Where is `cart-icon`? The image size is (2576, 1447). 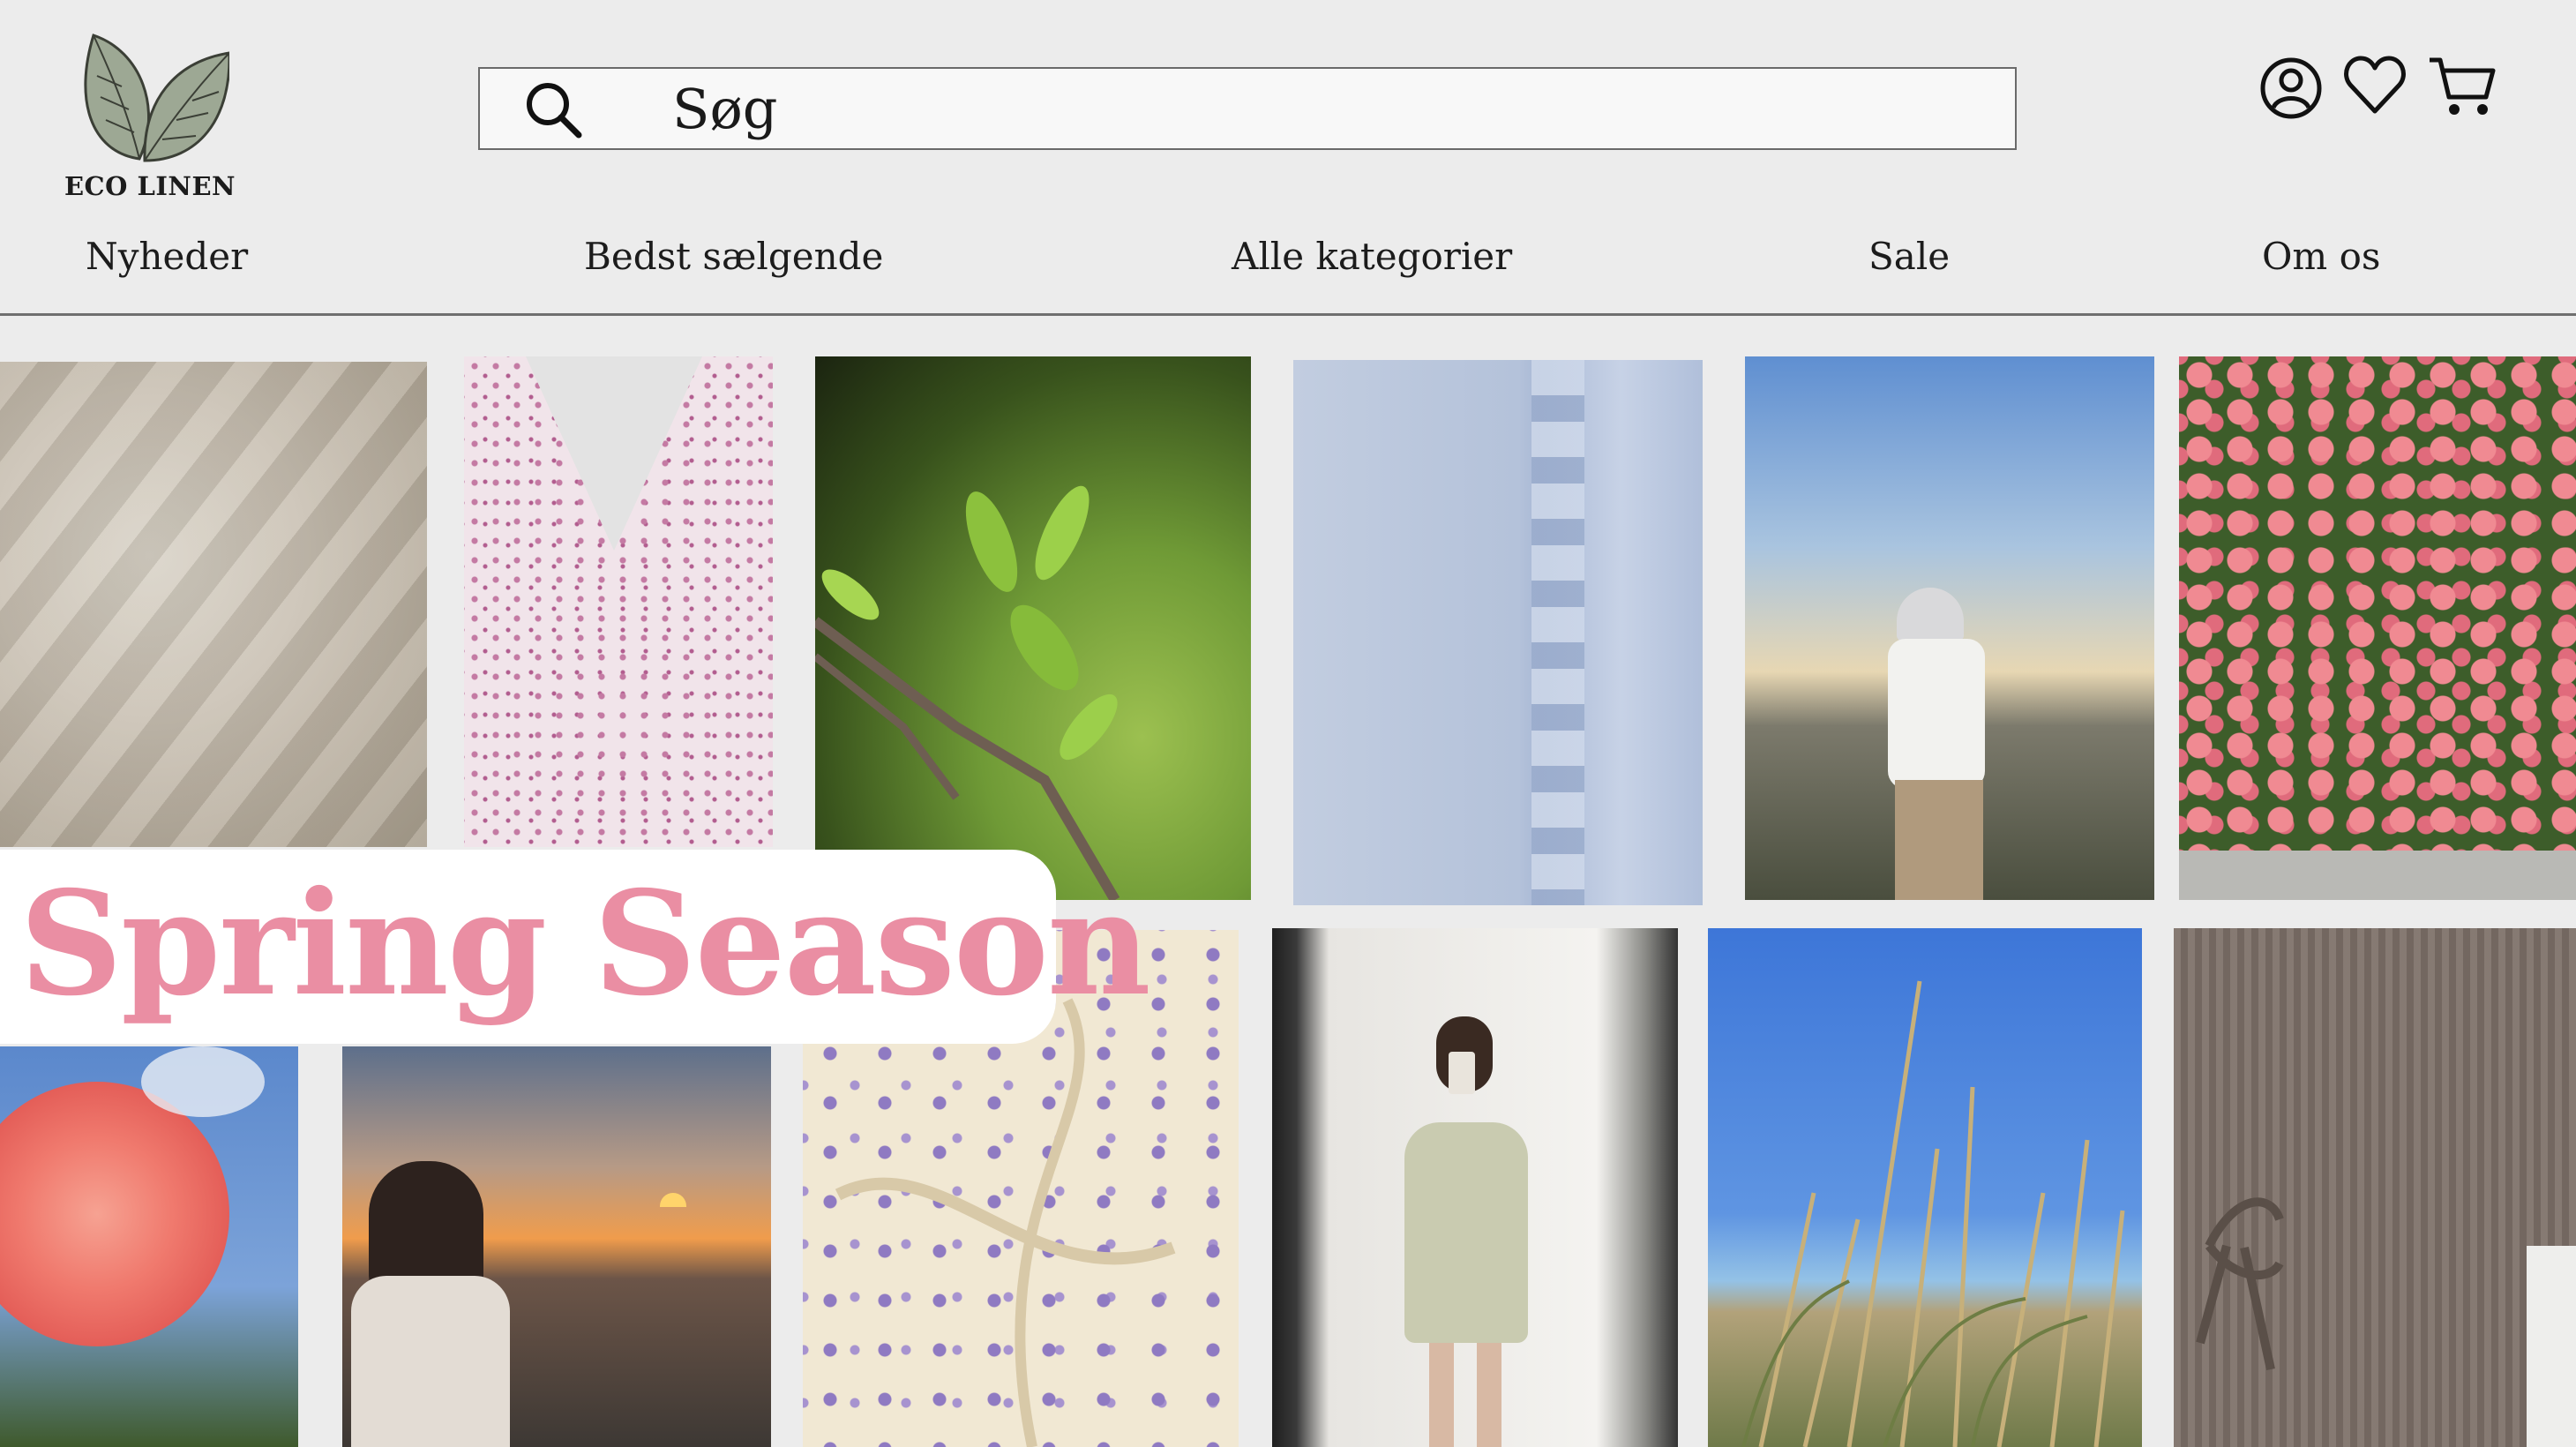 cart-icon is located at coordinates (2462, 88).